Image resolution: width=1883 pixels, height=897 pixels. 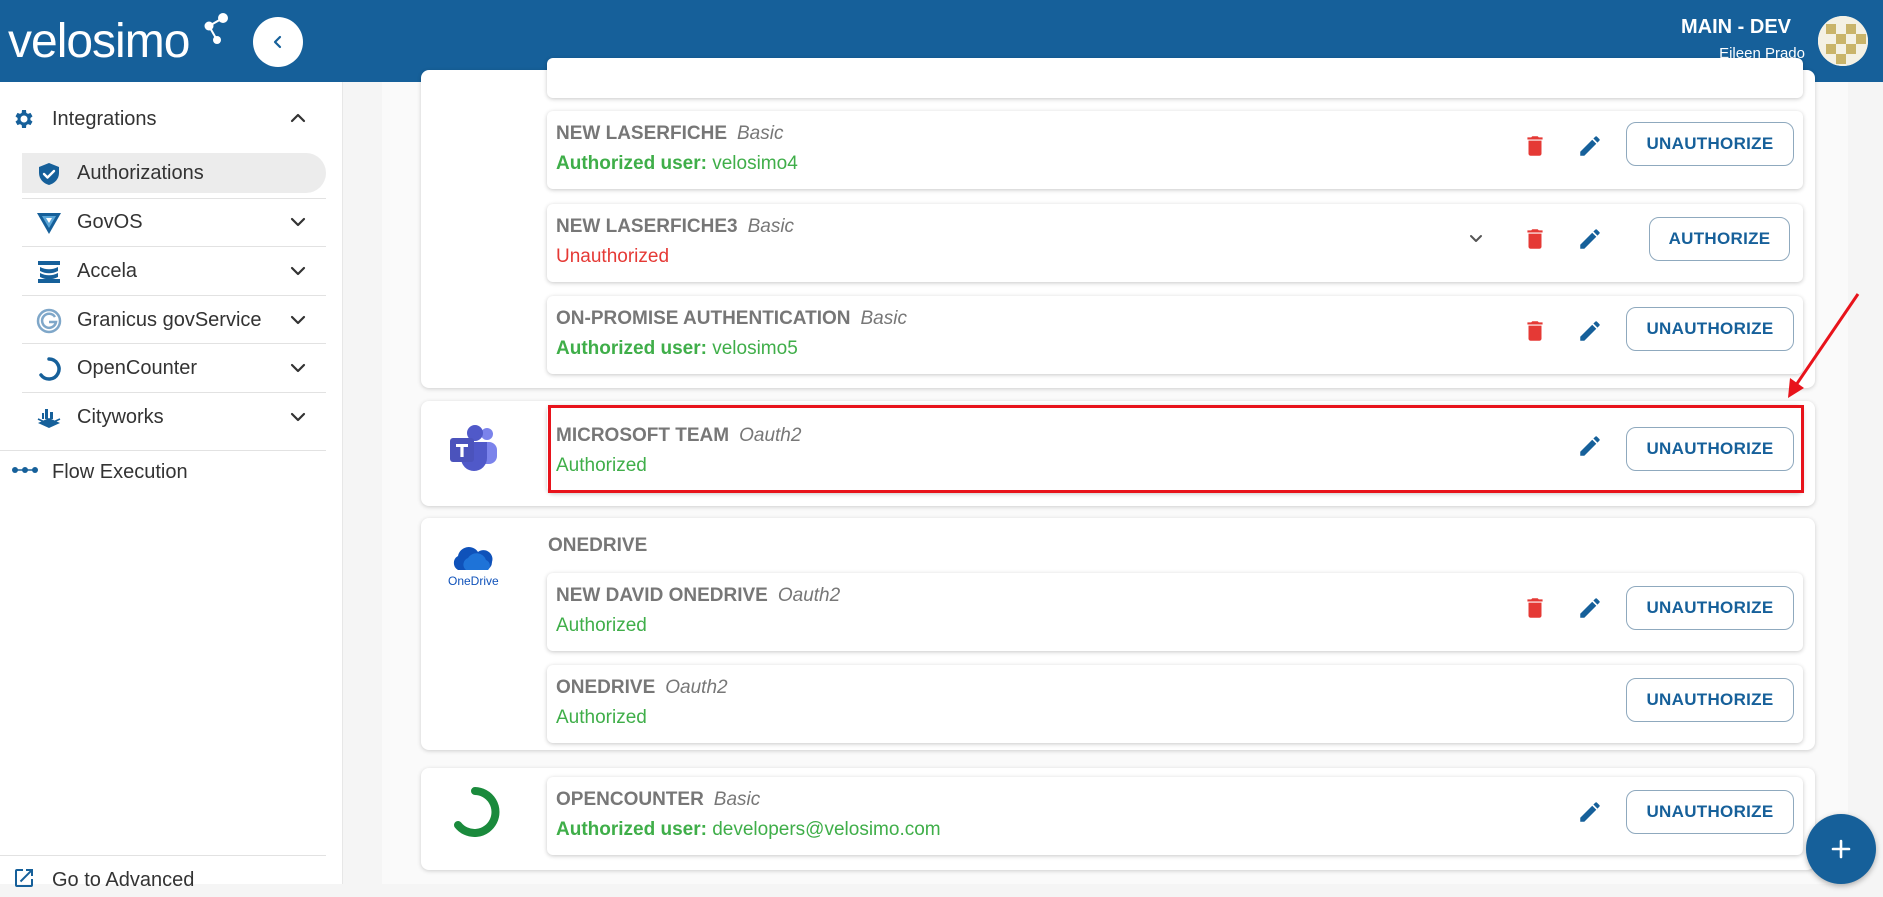 I want to click on shield-check-icon, so click(x=49, y=174).